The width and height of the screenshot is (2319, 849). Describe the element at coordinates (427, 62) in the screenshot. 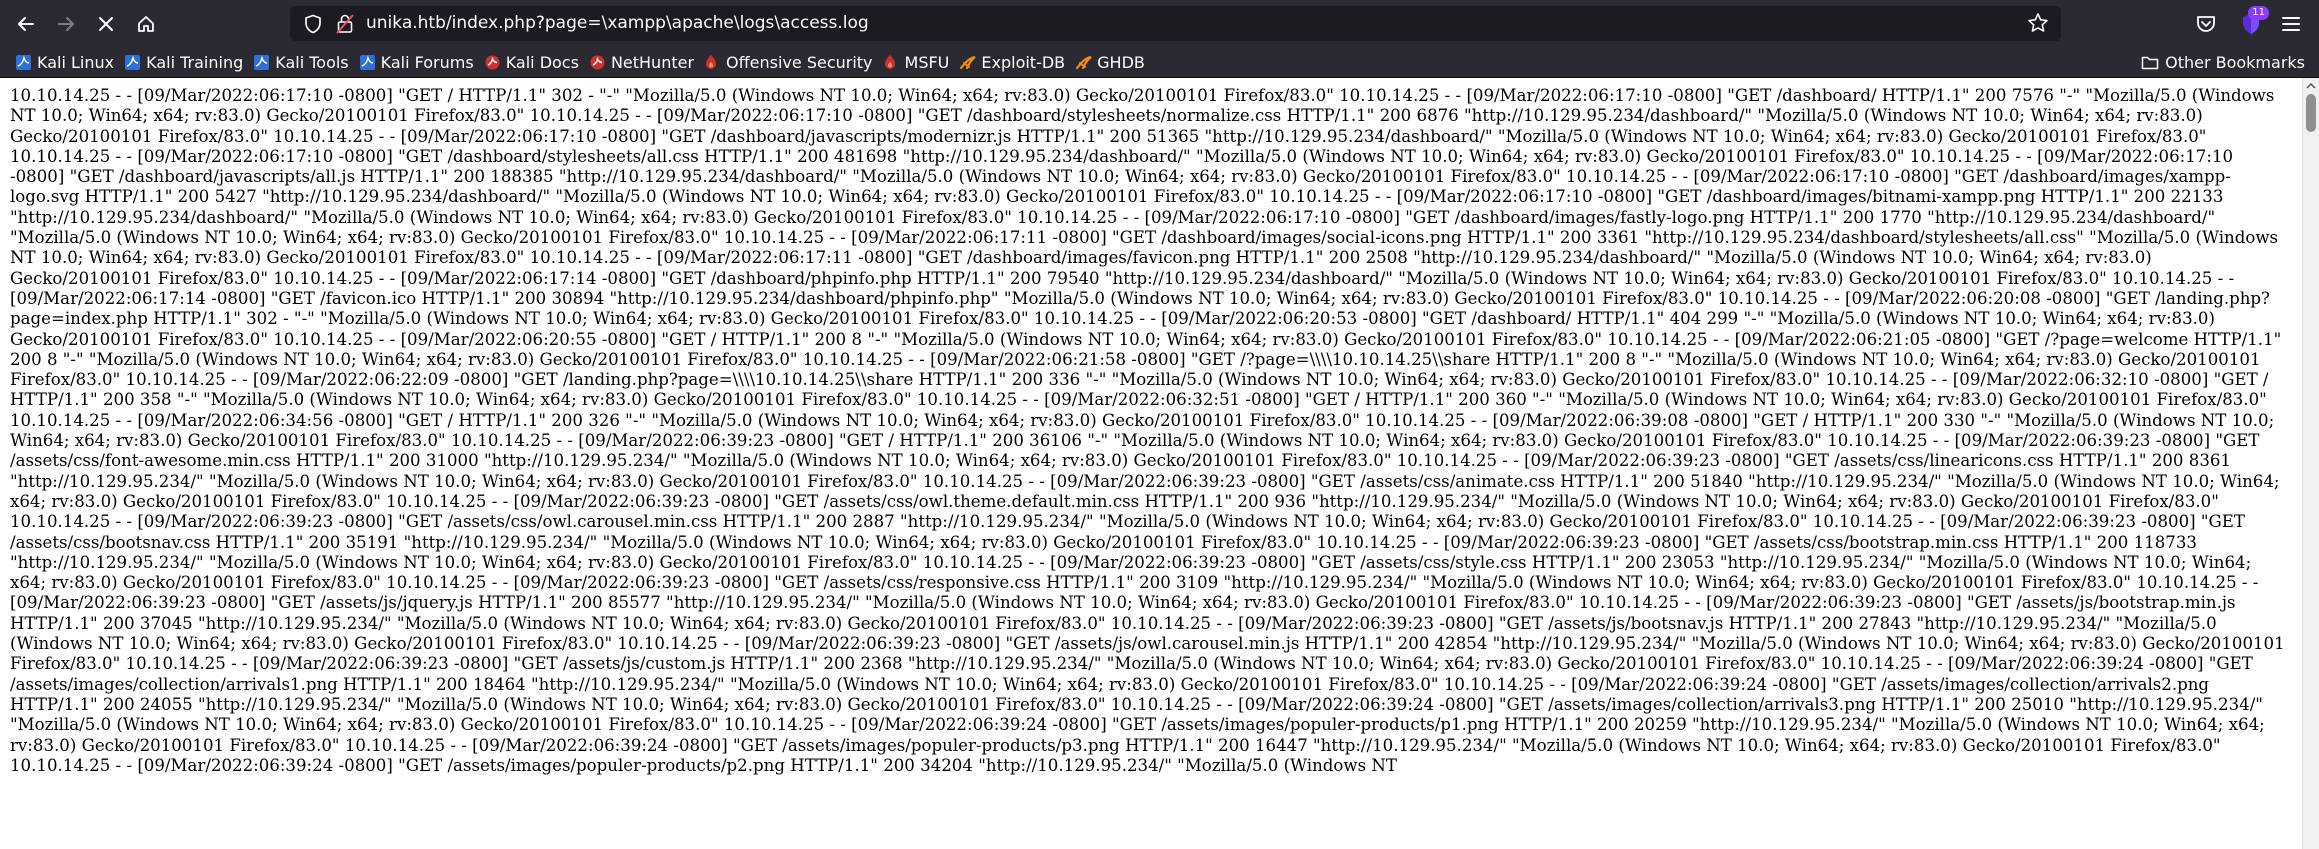

I see `bookmark-label: Kali Forums` at that location.